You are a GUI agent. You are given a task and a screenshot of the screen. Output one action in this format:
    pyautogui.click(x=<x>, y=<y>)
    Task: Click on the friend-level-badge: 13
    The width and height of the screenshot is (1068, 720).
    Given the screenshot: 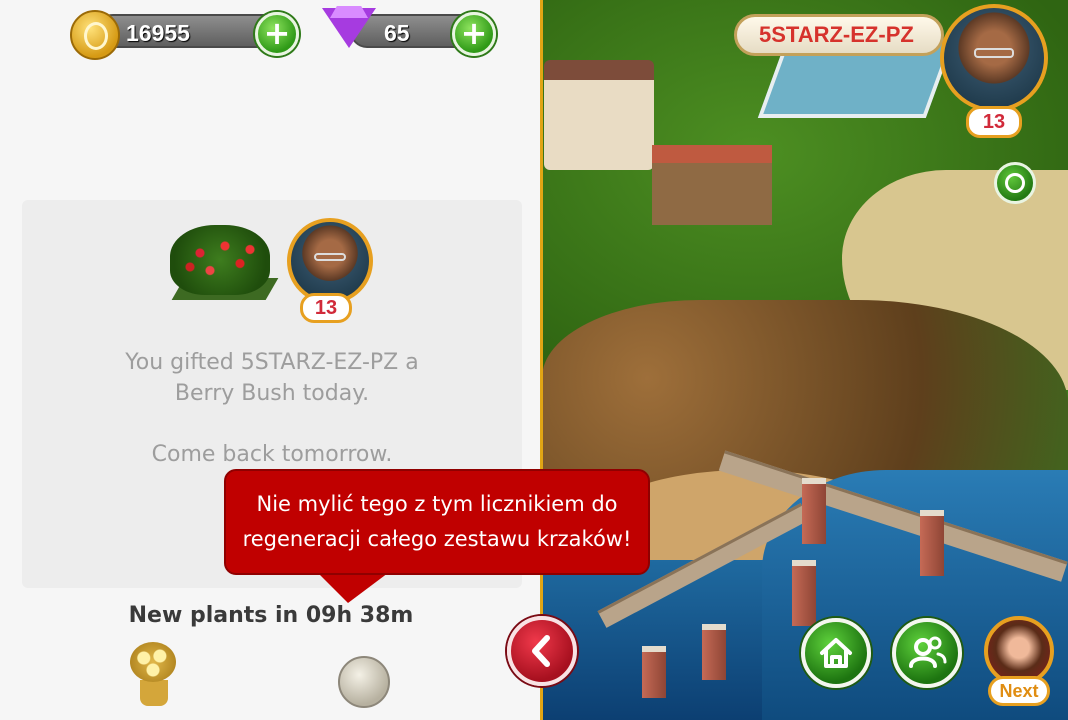 What is the action you would take?
    pyautogui.click(x=326, y=308)
    